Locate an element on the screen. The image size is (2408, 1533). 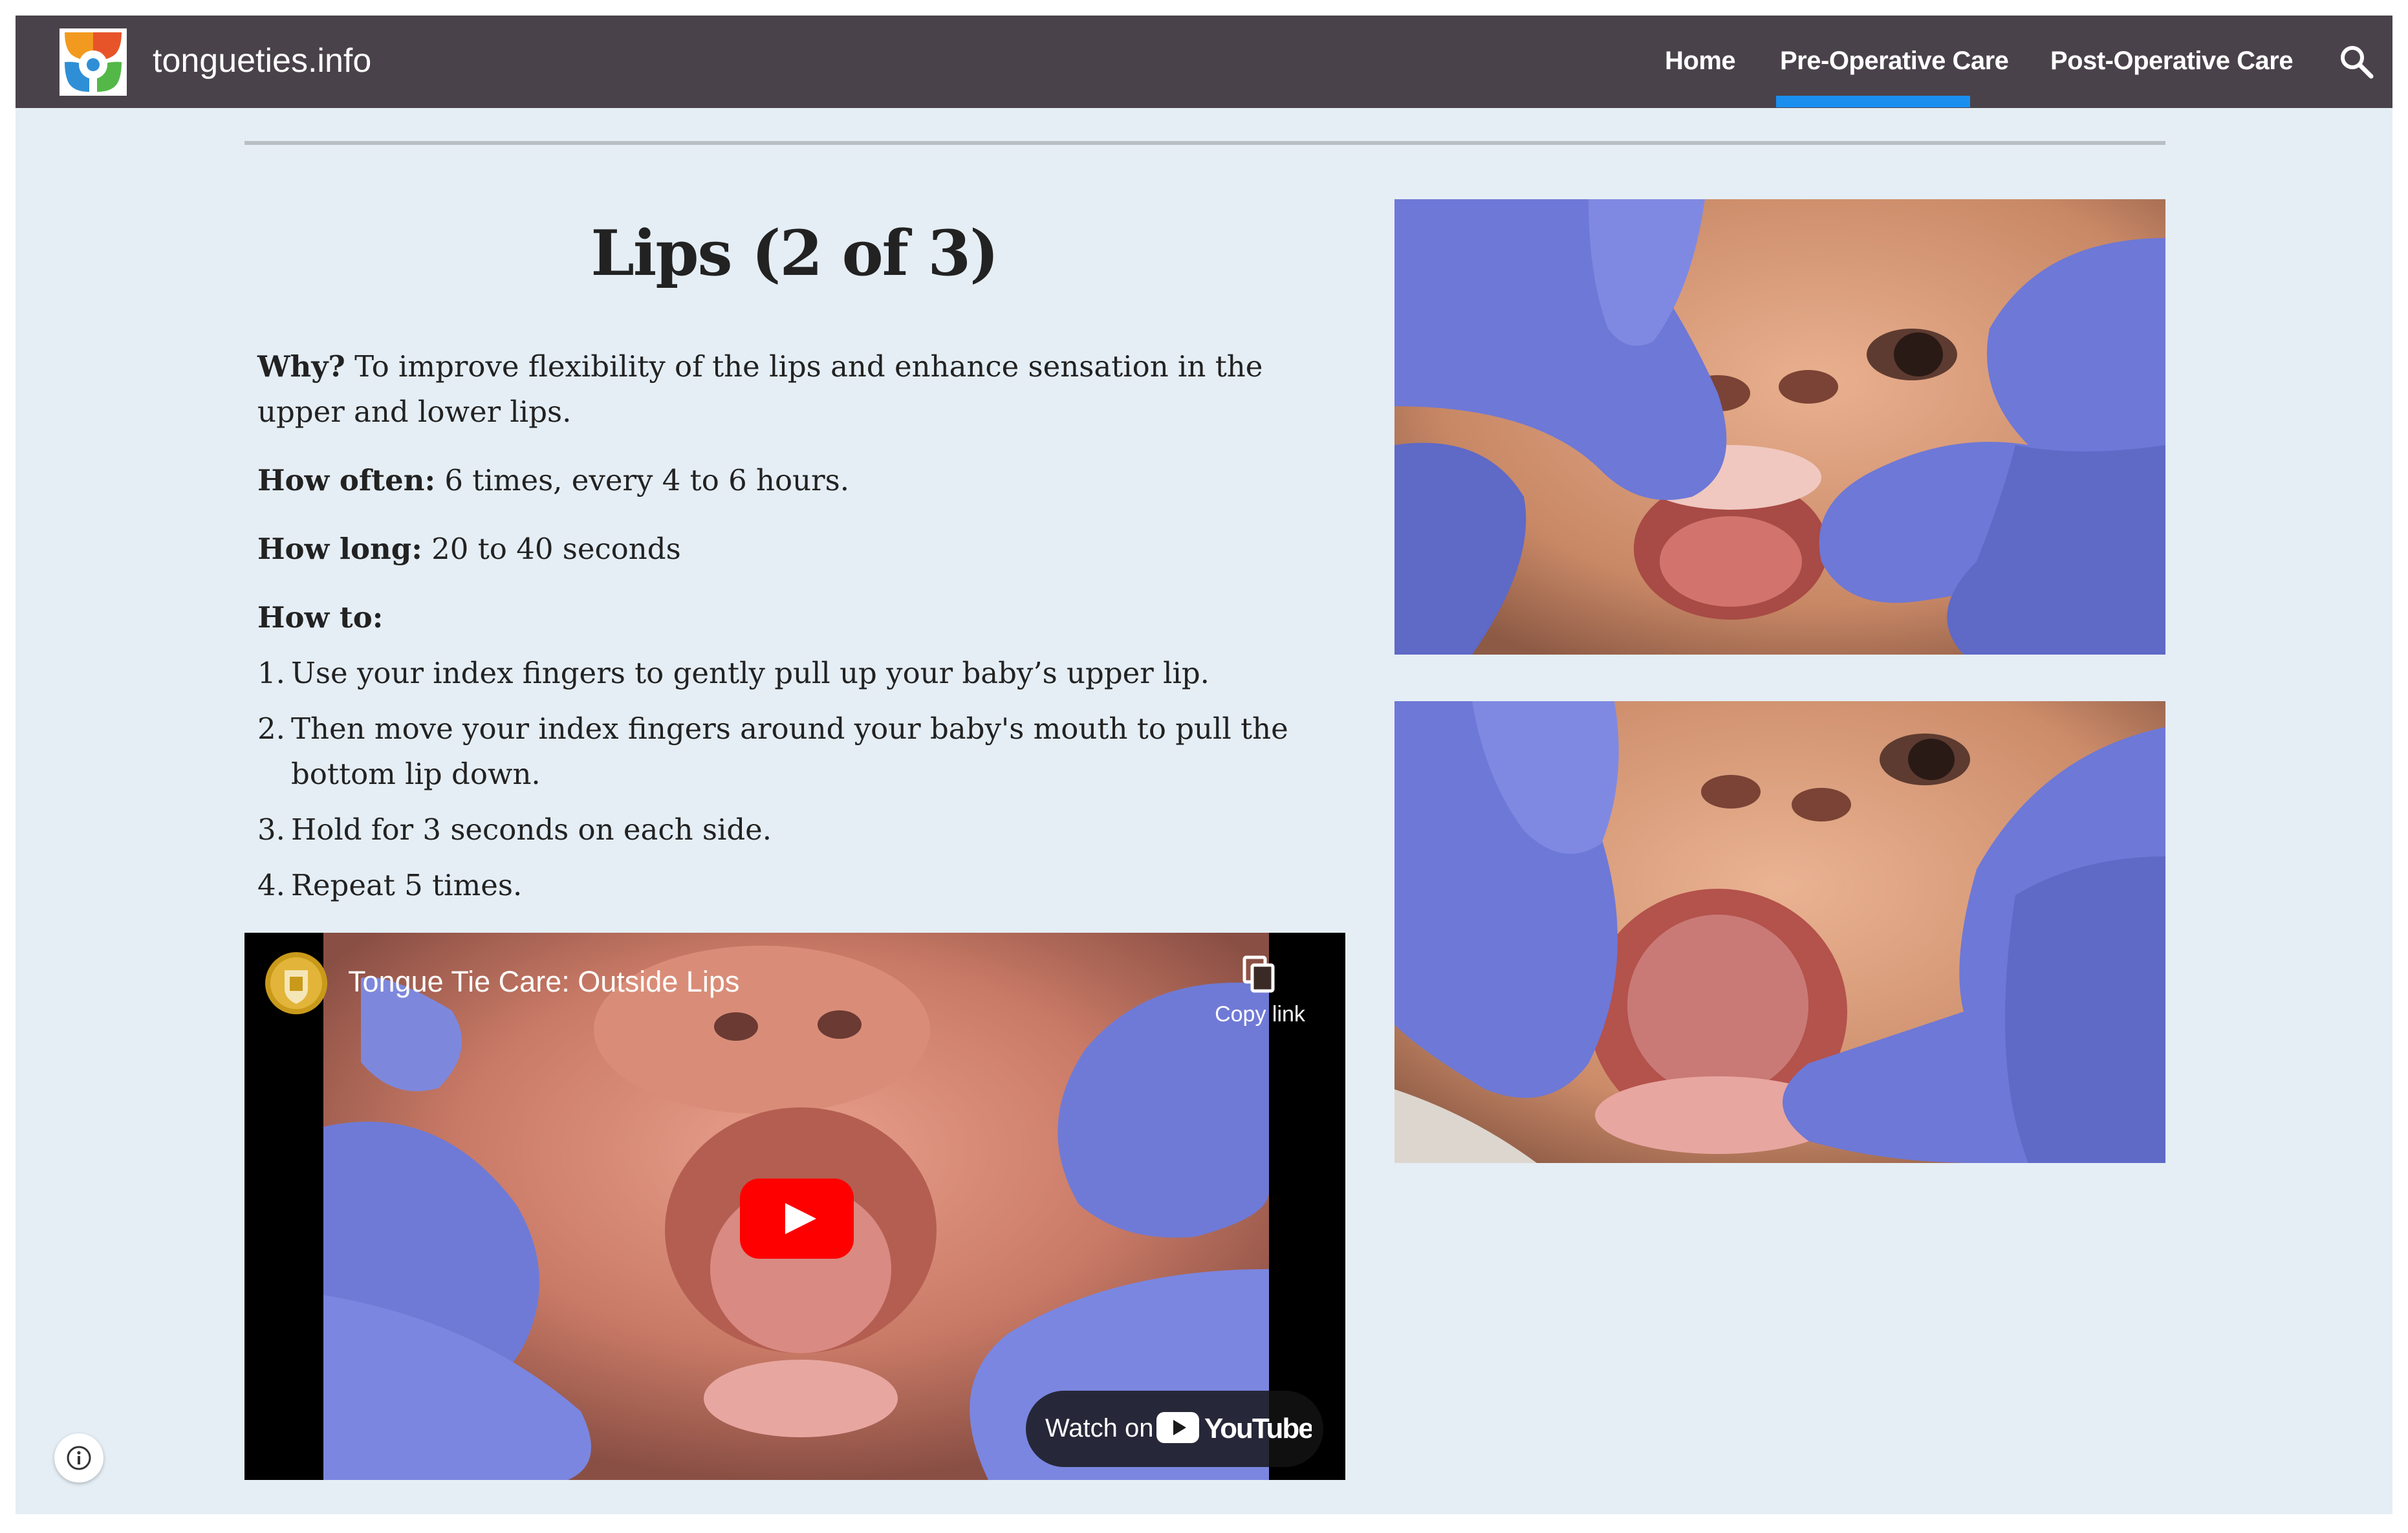
channel-avatar is located at coordinates (296, 983).